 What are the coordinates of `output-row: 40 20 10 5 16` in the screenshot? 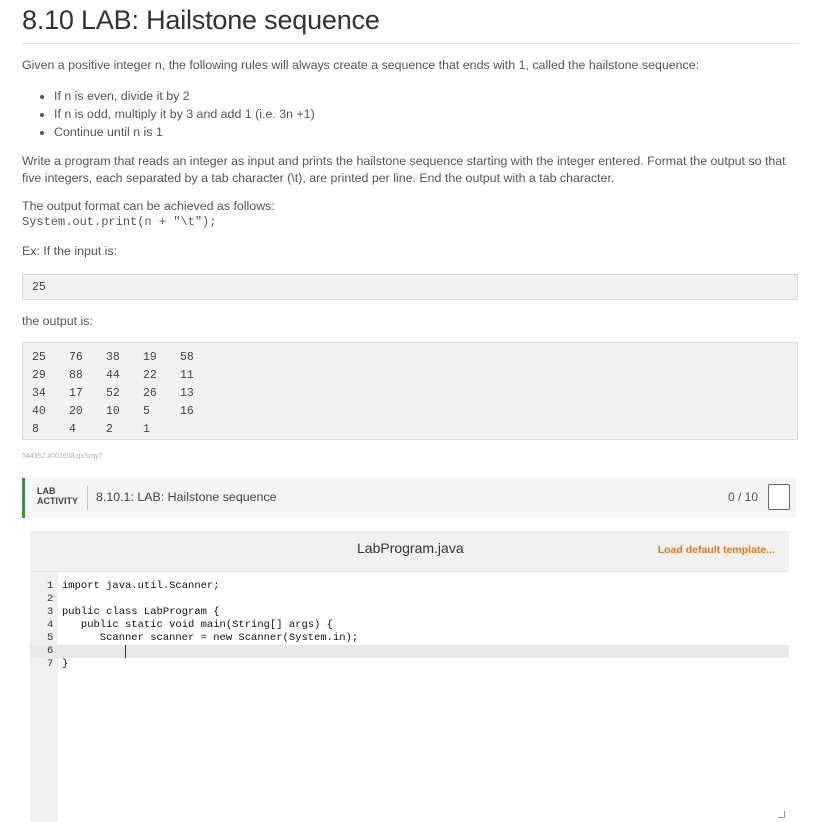 It's located at (124, 411).